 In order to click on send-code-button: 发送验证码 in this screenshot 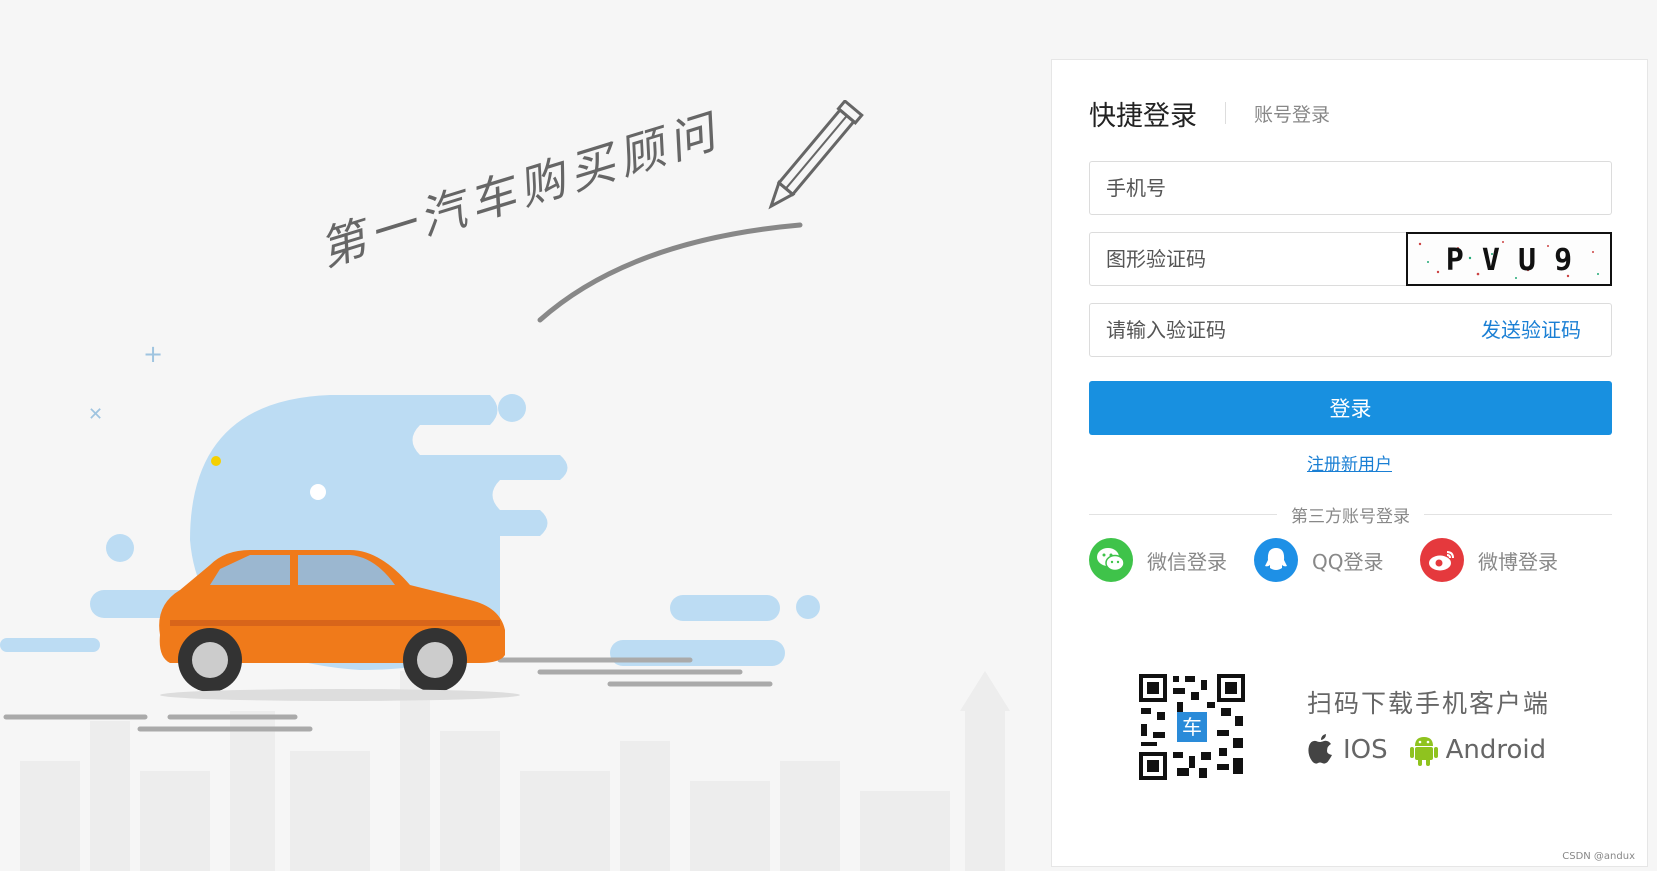, I will do `click(1531, 330)`.